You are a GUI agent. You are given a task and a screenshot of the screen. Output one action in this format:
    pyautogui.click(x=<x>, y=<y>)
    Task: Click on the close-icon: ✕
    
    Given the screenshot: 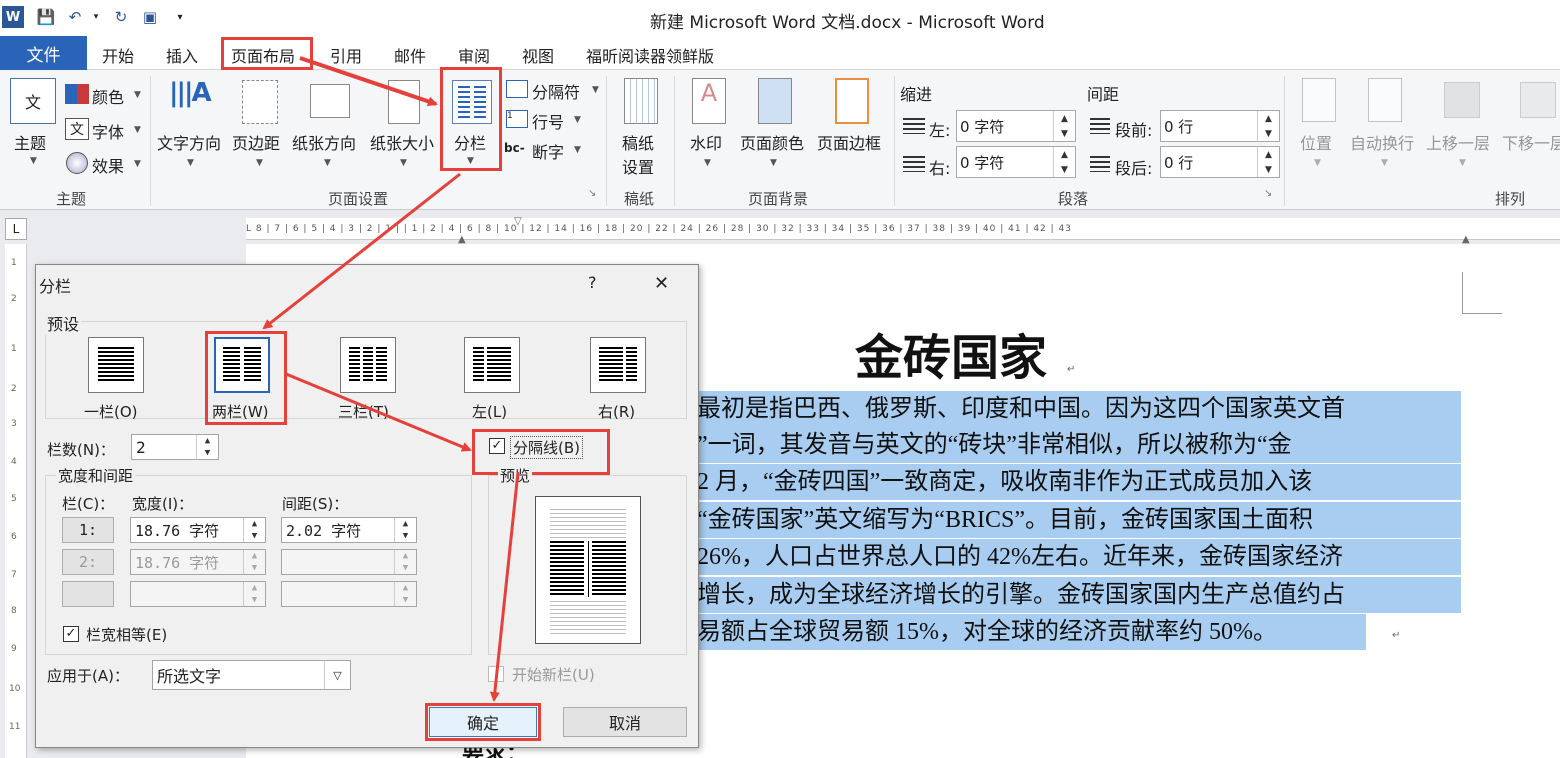 What is the action you would take?
    pyautogui.click(x=661, y=283)
    